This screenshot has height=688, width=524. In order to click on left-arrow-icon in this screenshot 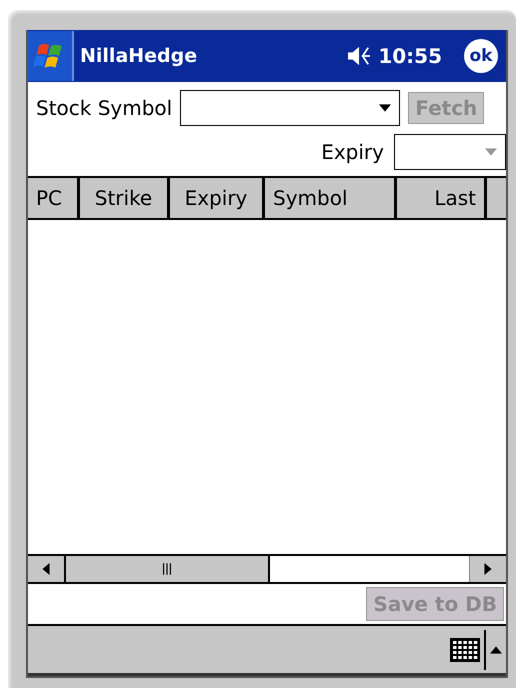, I will do `click(46, 569)`.